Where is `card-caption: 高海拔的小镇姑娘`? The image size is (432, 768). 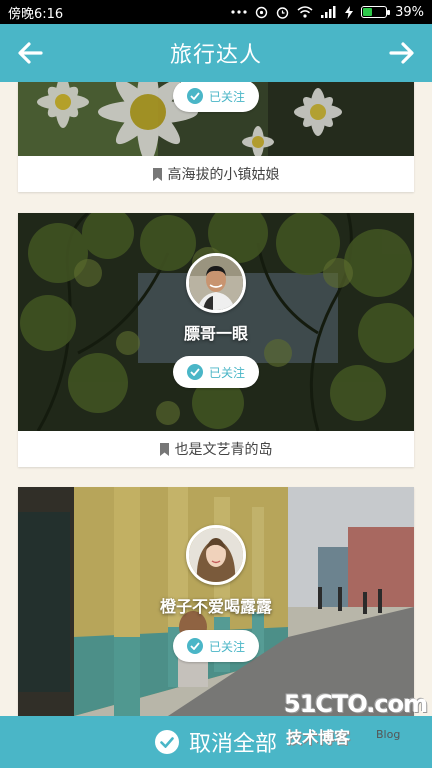
card-caption: 高海拔的小镇姑娘 is located at coordinates (216, 174).